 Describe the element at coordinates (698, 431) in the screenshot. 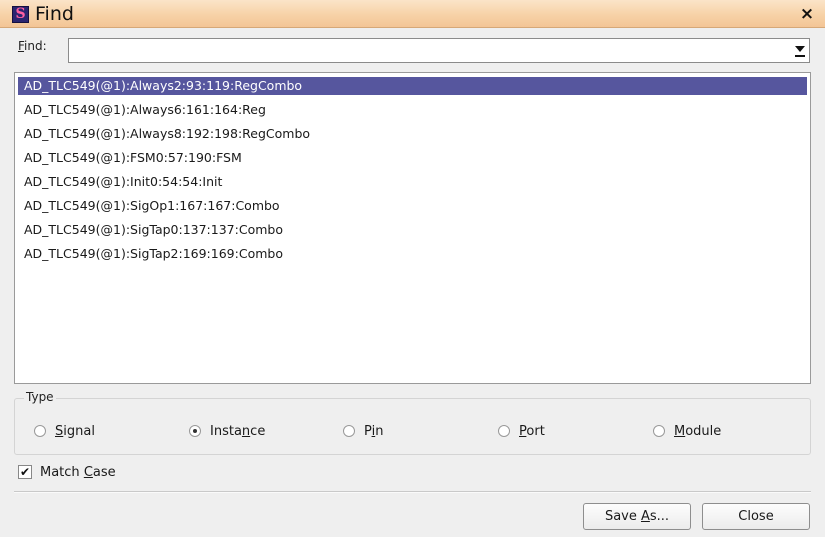

I see `radio-module-label: Module` at that location.